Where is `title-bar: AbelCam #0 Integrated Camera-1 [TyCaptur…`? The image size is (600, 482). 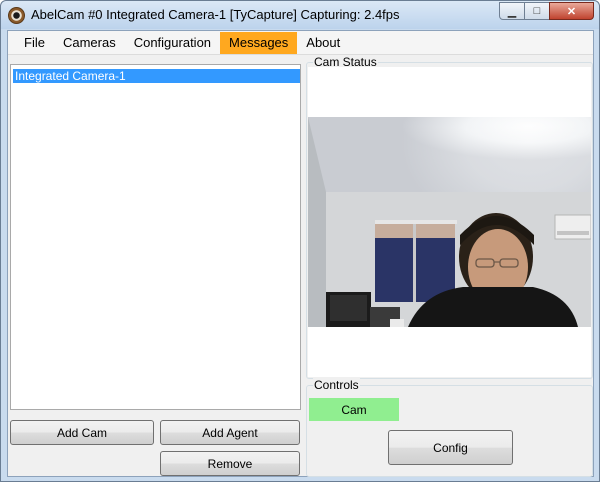 title-bar: AbelCam #0 Integrated Camera-1 [TyCaptur… is located at coordinates (300, 15).